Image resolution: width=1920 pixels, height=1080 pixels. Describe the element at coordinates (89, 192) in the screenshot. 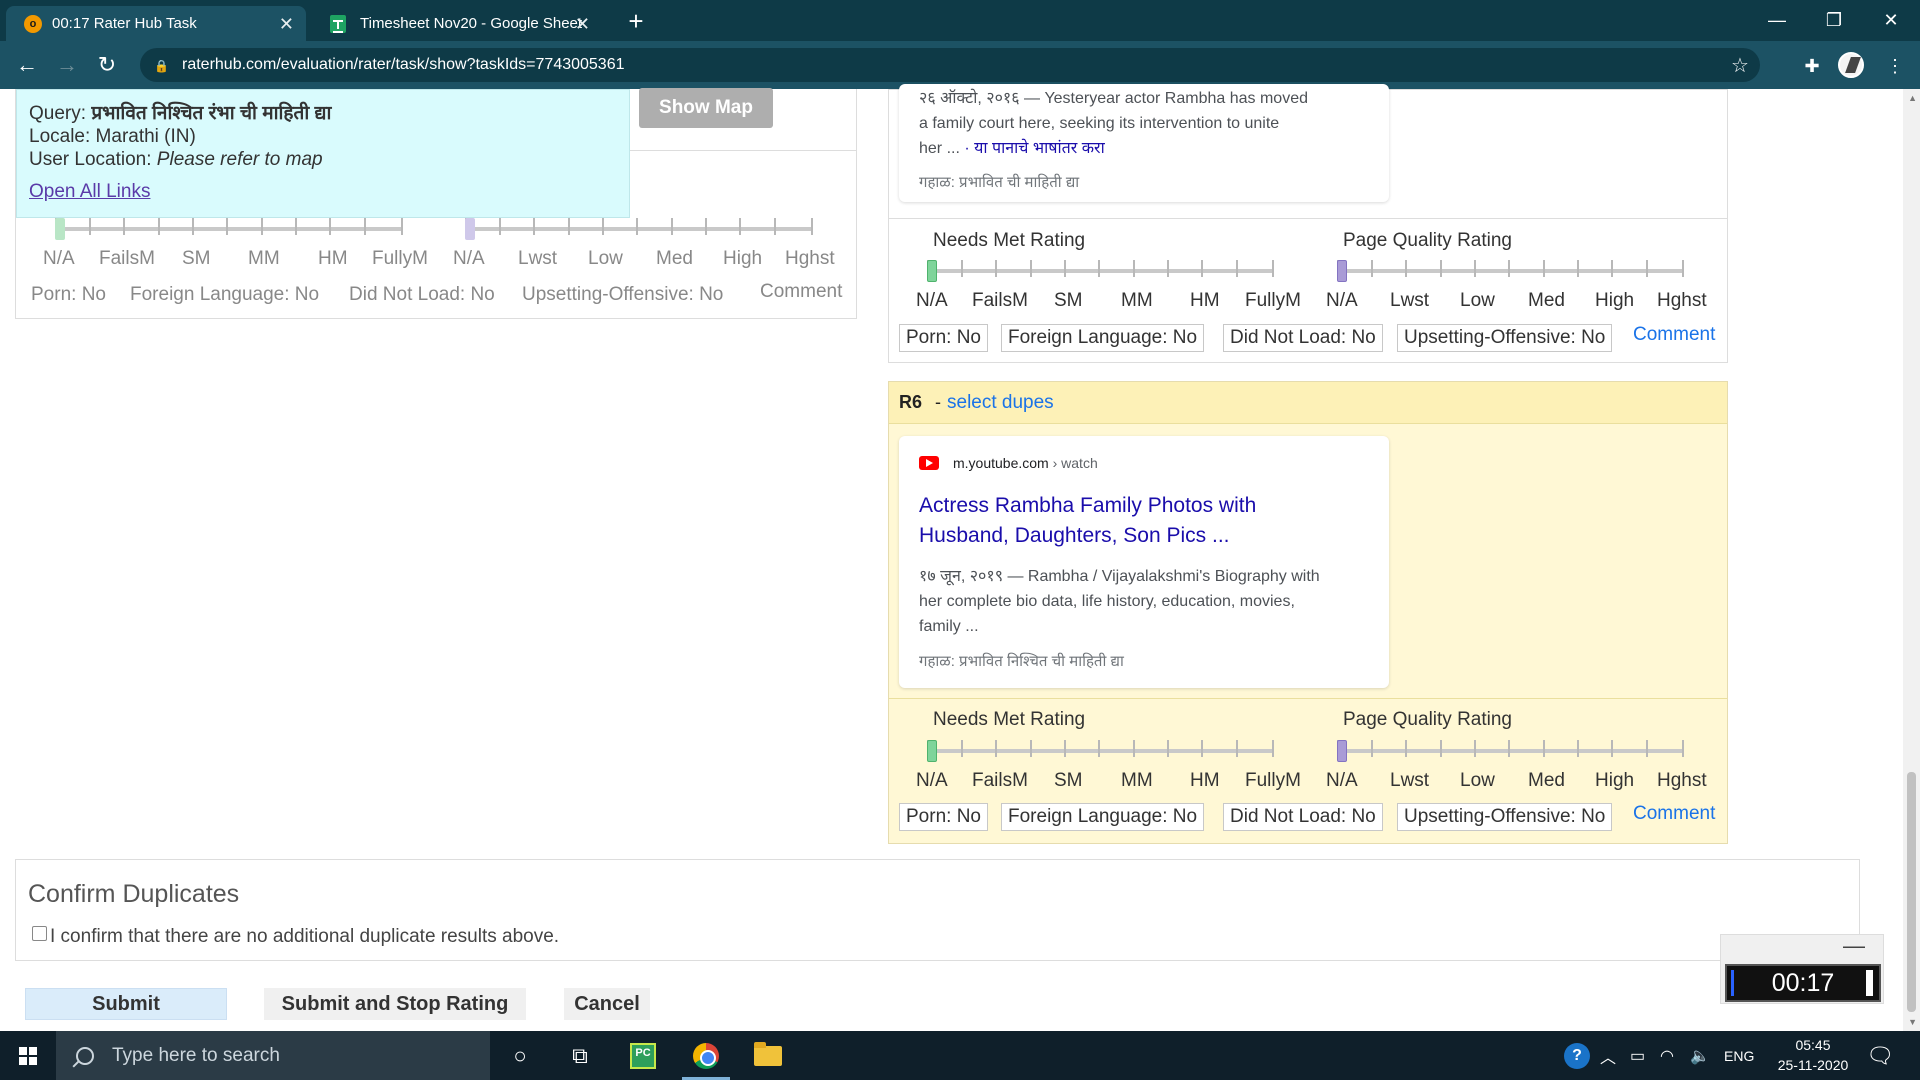

I see `open-all-links: Open All Links` at that location.